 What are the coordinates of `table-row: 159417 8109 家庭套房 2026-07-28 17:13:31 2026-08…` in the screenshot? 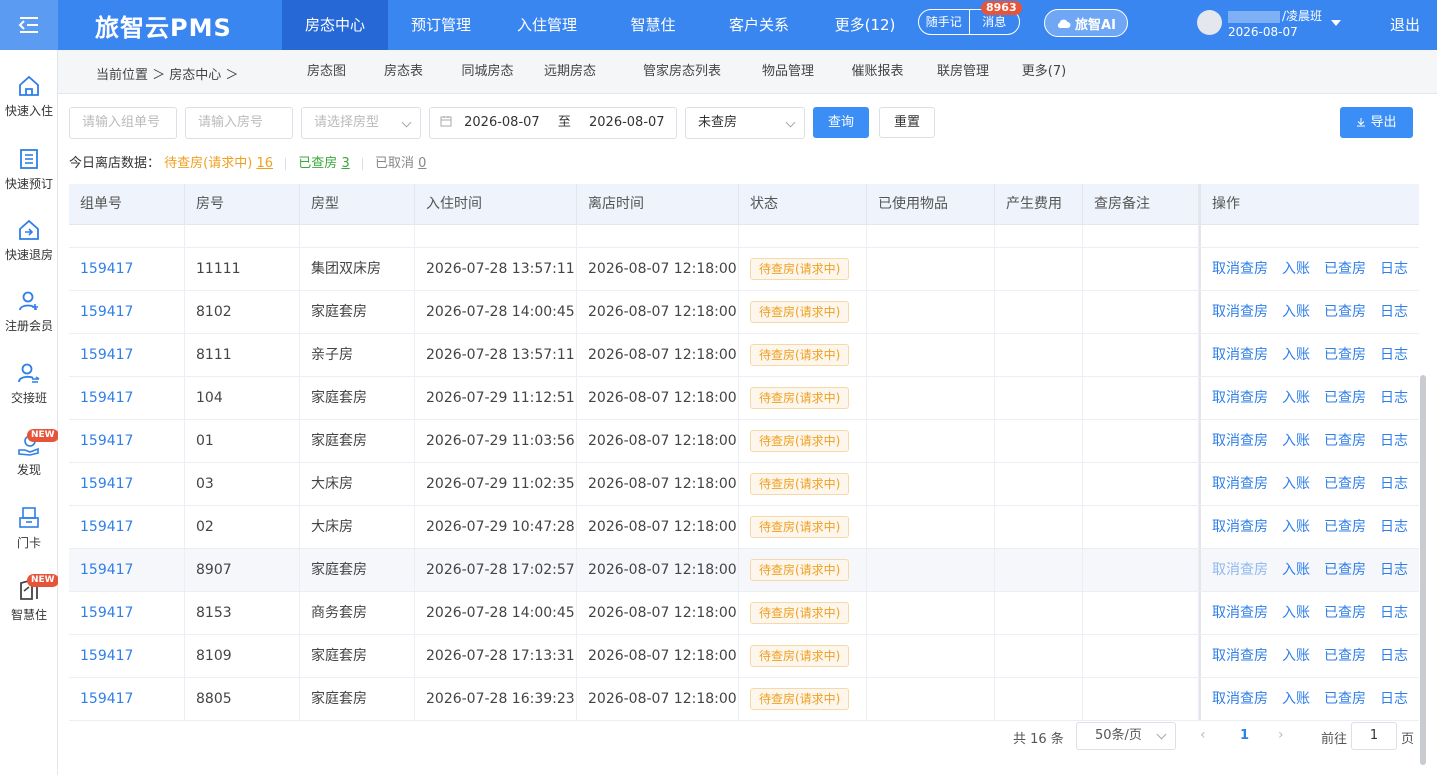 It's located at (744, 656).